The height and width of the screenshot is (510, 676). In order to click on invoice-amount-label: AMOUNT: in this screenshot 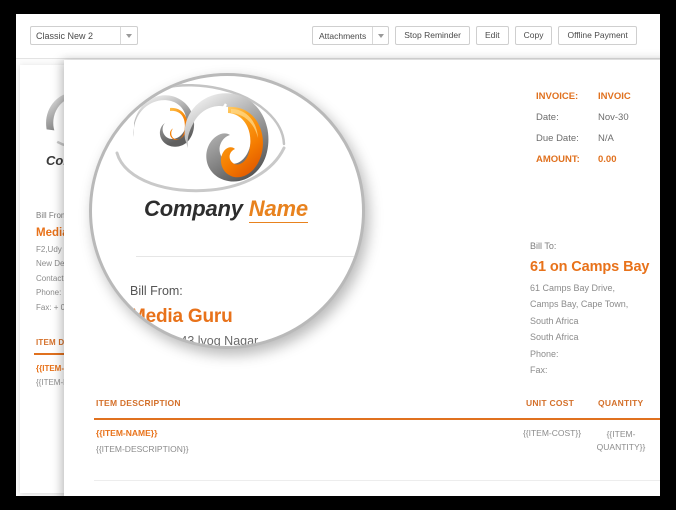, I will do `click(558, 159)`.